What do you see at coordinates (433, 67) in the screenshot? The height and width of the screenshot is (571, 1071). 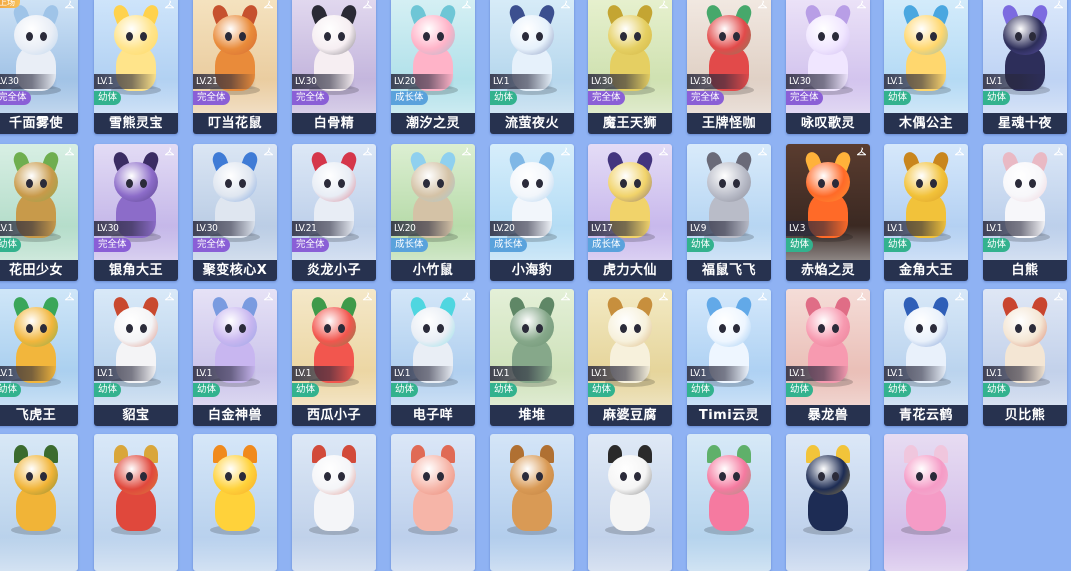 I see `pet-card: LV.20 成长体 潮汐之灵` at bounding box center [433, 67].